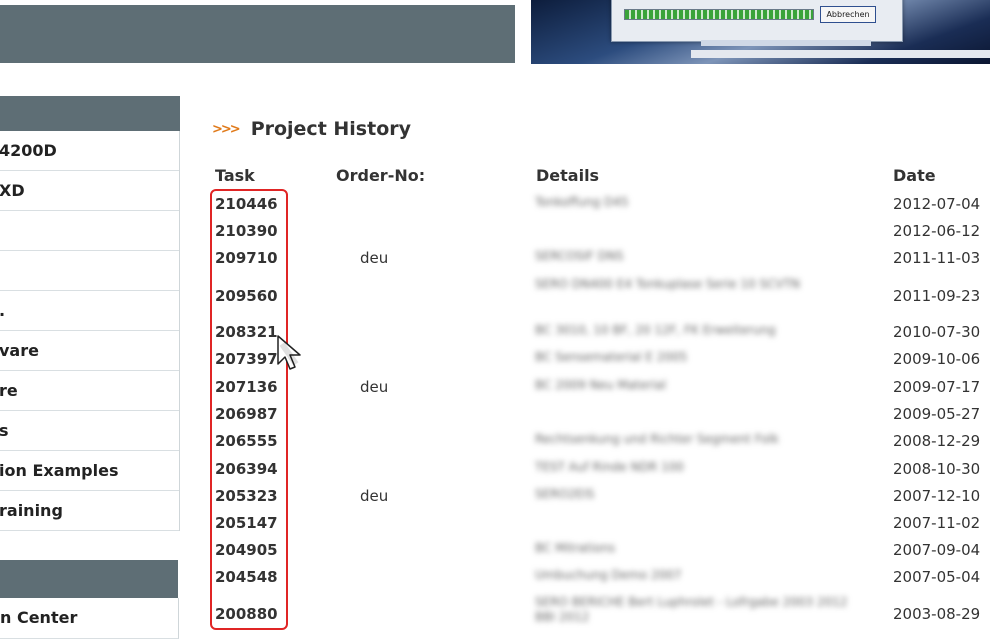  What do you see at coordinates (668, 284) in the screenshot?
I see `task-details: SERO DN400 E4 Tonkuplase Serie 10 SCVTN` at bounding box center [668, 284].